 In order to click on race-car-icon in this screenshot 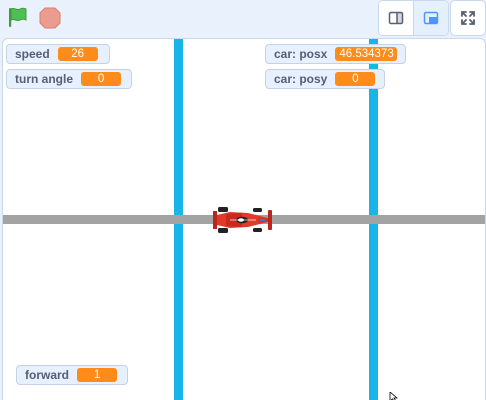, I will do `click(243, 220)`.